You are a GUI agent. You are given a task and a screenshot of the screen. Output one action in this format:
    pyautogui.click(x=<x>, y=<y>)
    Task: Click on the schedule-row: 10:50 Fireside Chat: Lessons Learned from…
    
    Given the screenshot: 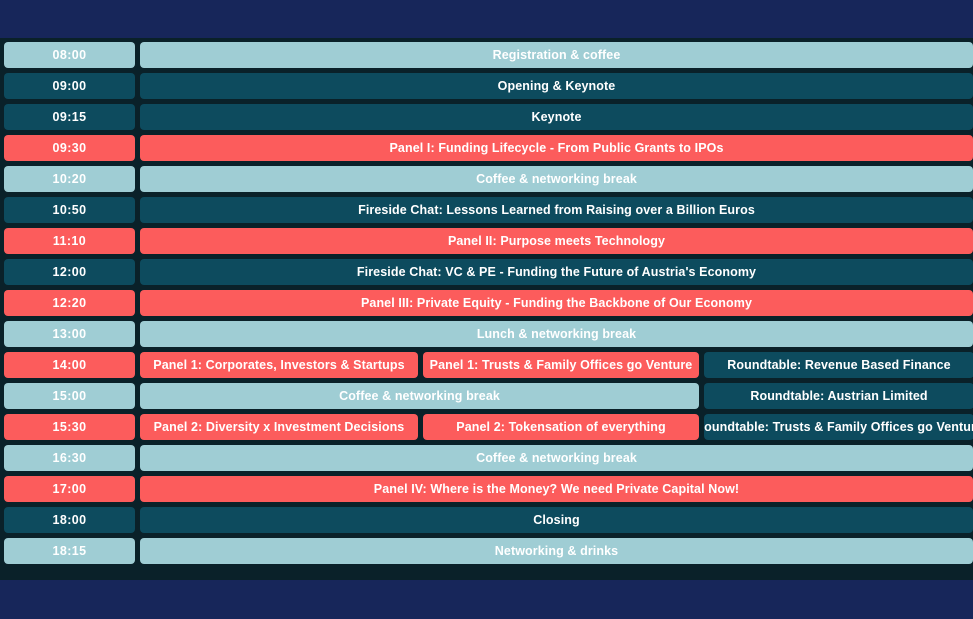 What is the action you would take?
    pyautogui.click(x=486, y=210)
    